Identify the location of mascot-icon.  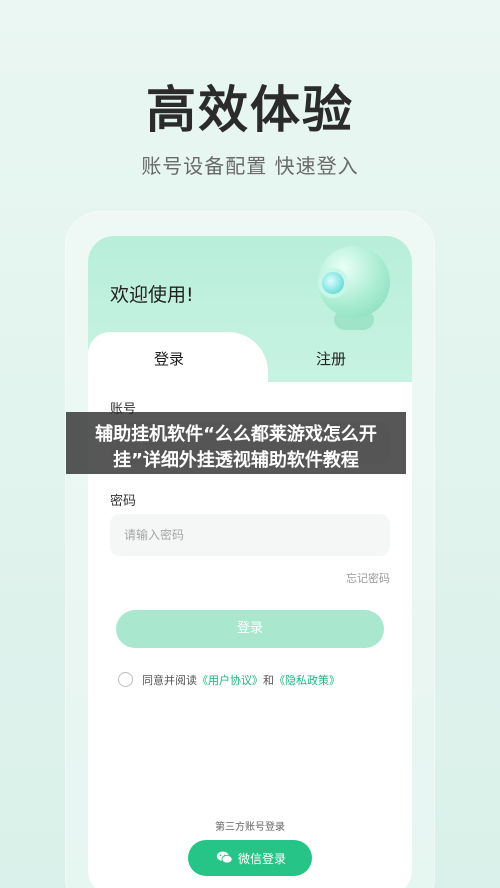
(354, 287).